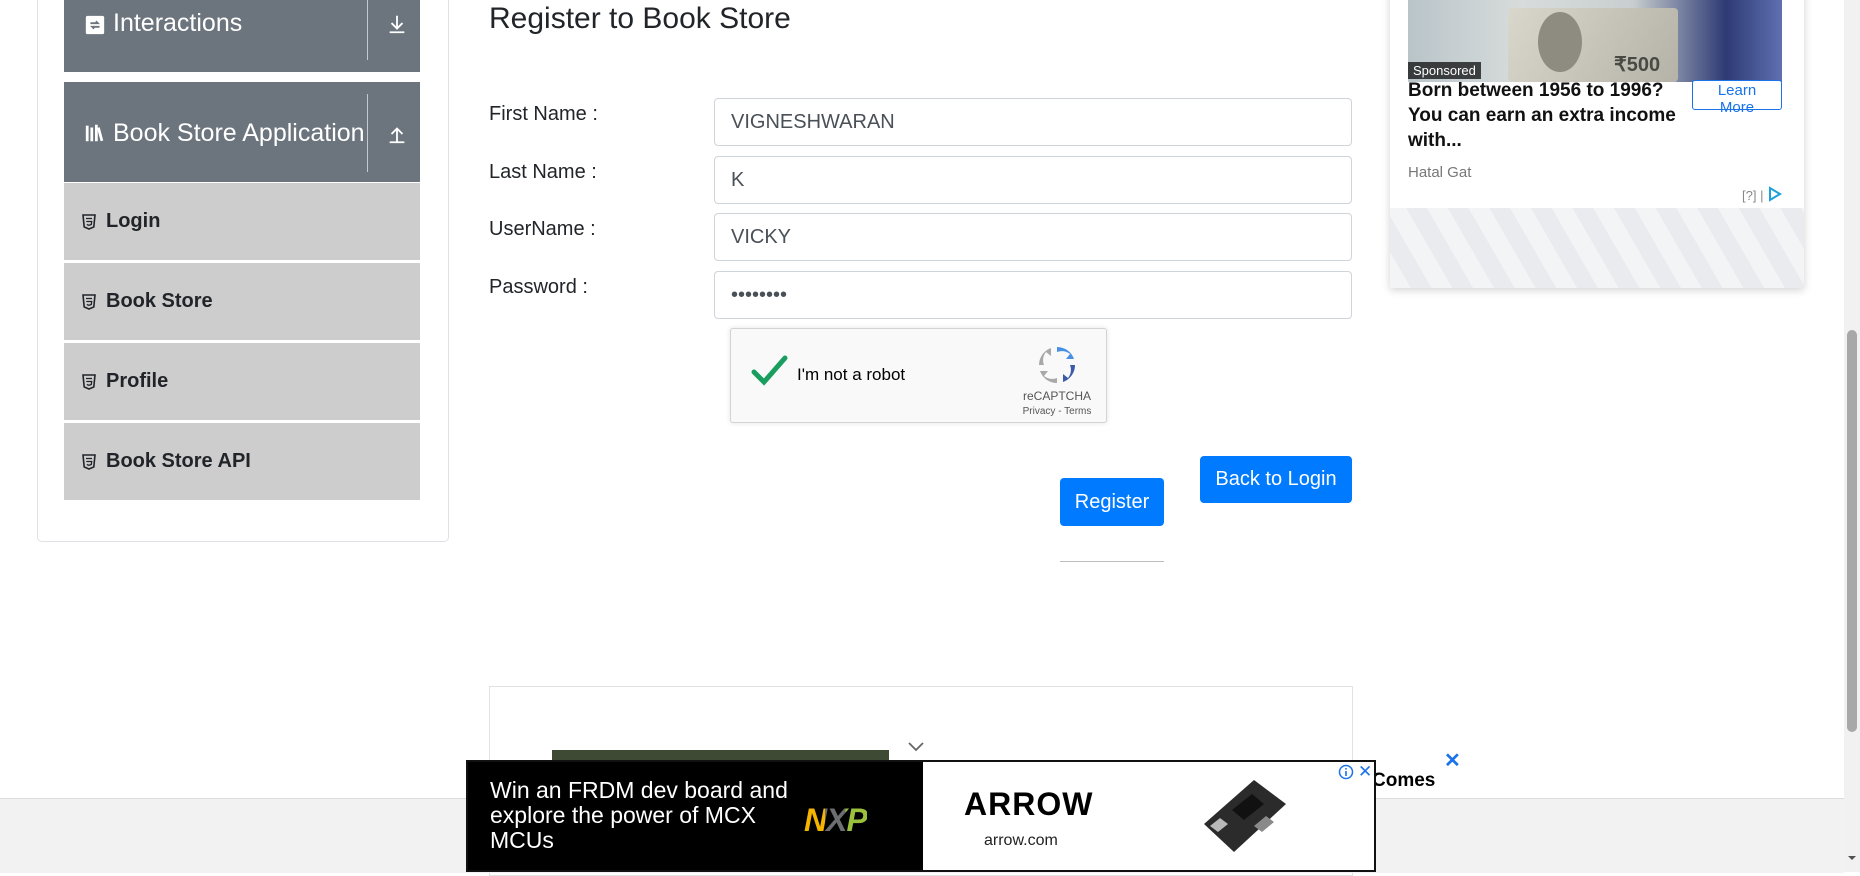 The height and width of the screenshot is (876, 1860). Describe the element at coordinates (1057, 411) in the screenshot. I see `recaptcha-links: Privacy - Terms` at that location.